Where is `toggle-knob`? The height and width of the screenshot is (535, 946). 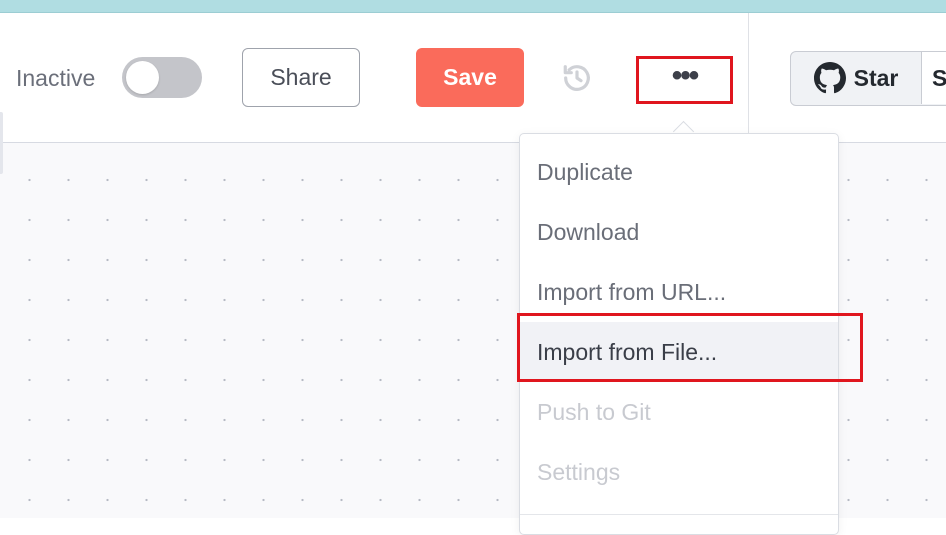 toggle-knob is located at coordinates (142, 77).